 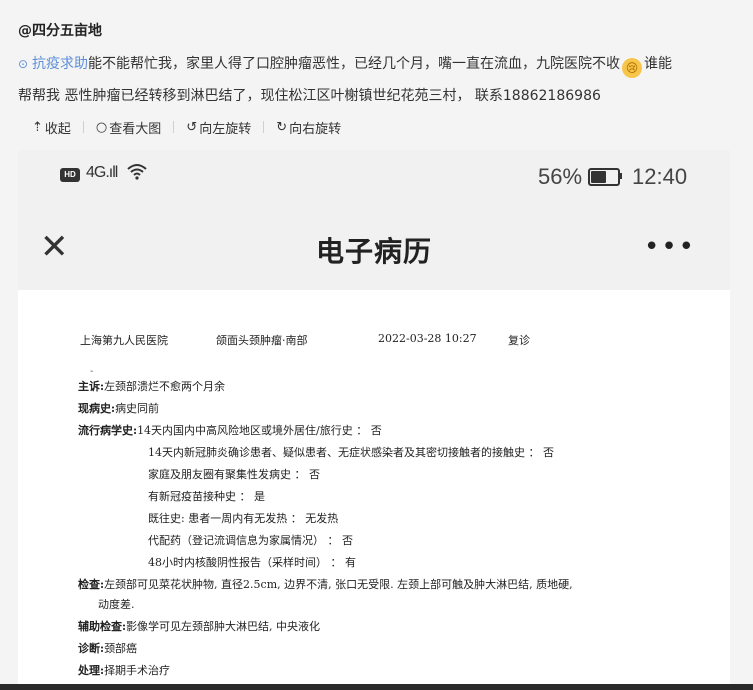 What do you see at coordinates (206, 496) in the screenshot?
I see `epi-line-4: 有新冠疫苗接种史 ： 是` at bounding box center [206, 496].